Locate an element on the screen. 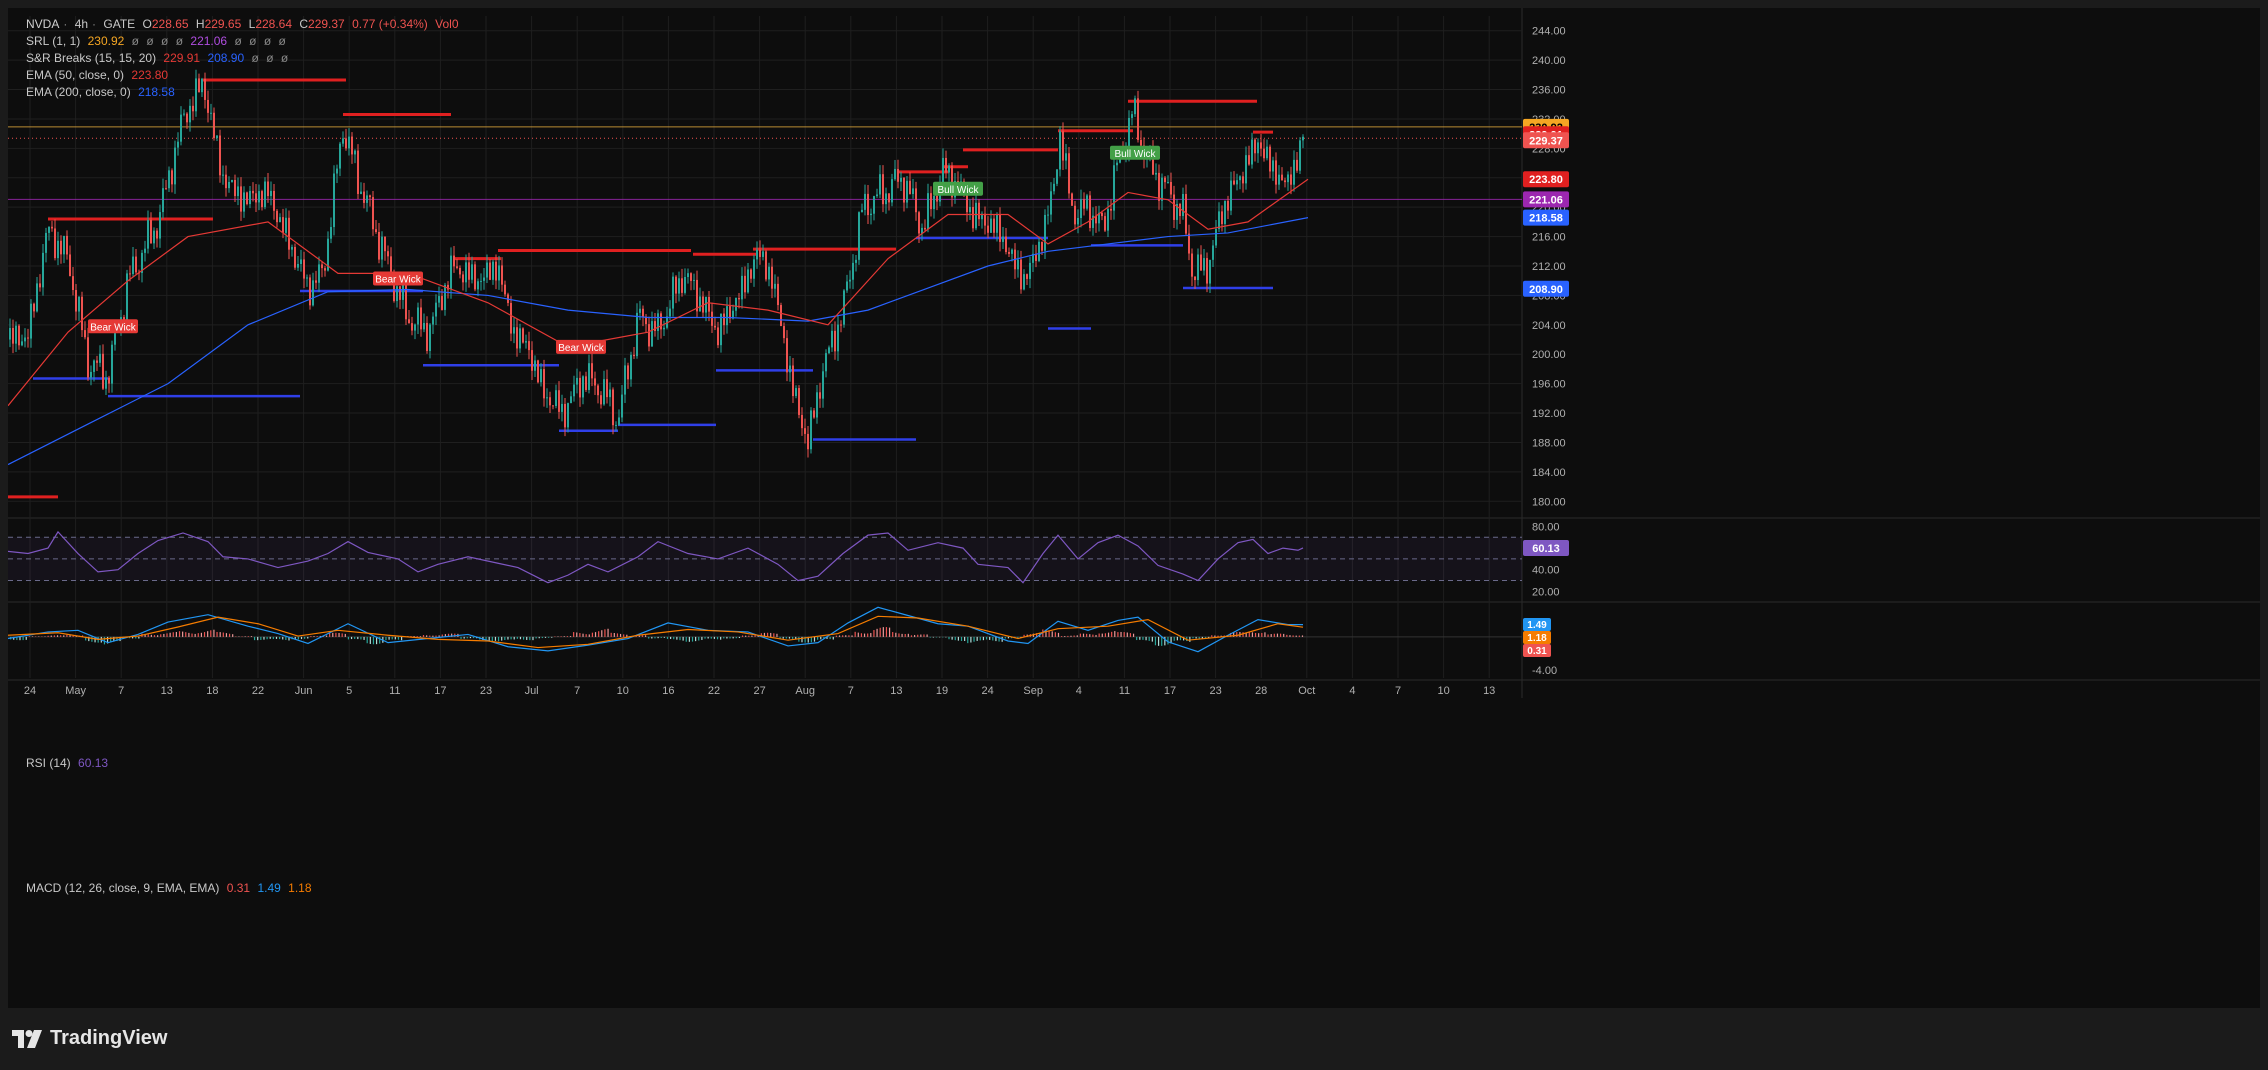 This screenshot has height=1070, width=2268. y-tick-label: 184.00 is located at coordinates (1549, 473).